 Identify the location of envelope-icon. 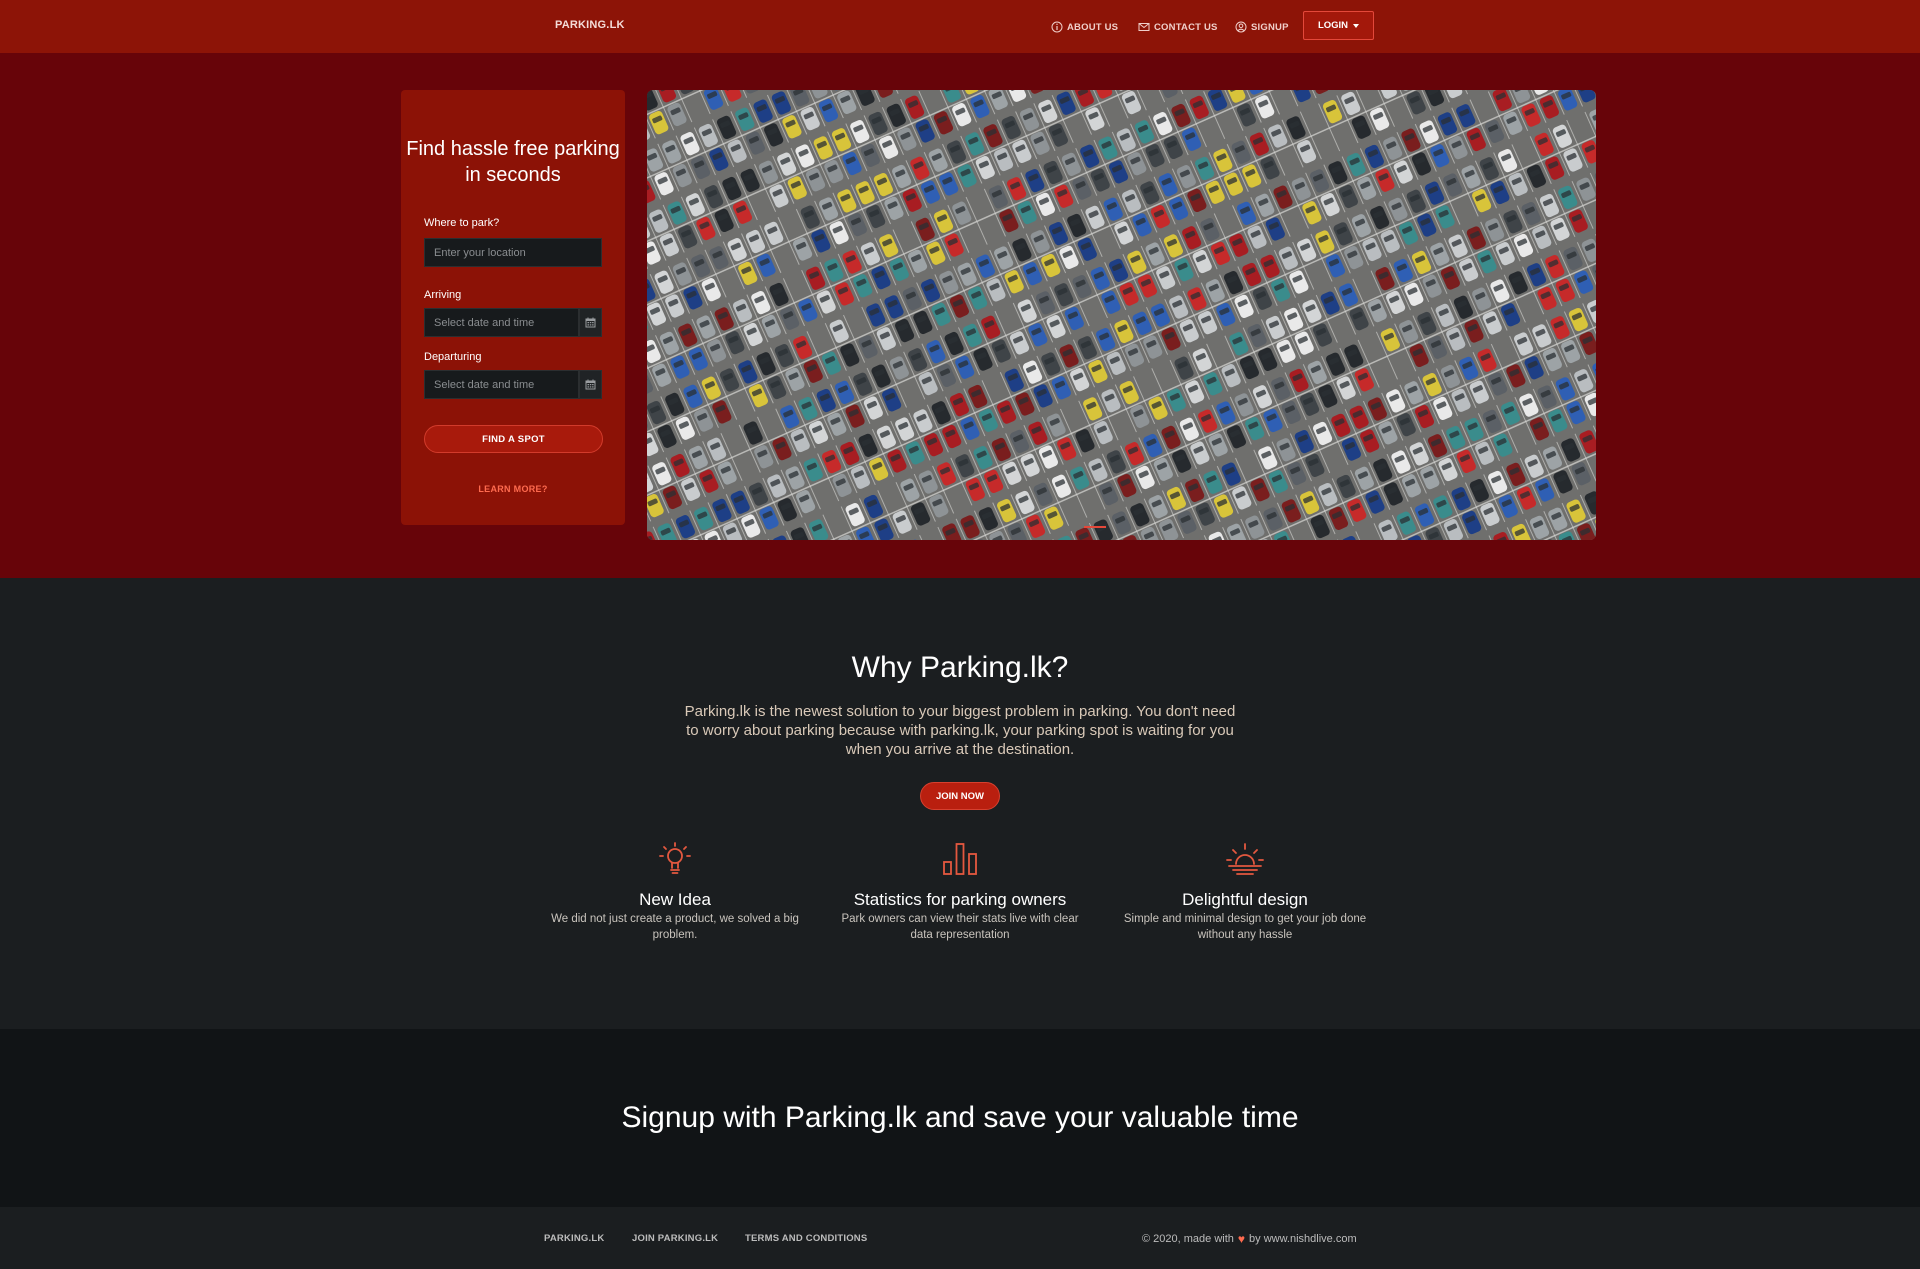
(1144, 27).